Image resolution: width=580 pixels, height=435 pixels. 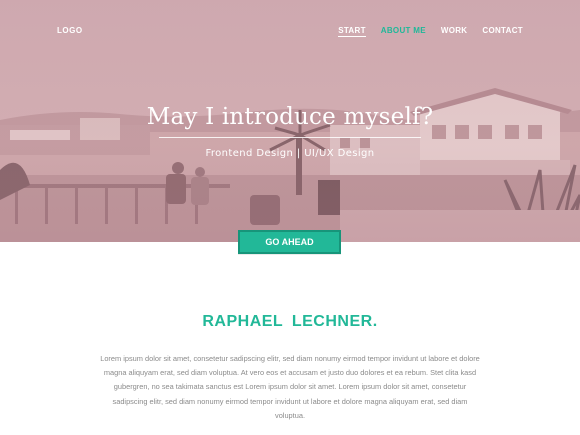 I want to click on logo: LOGO, so click(x=70, y=30).